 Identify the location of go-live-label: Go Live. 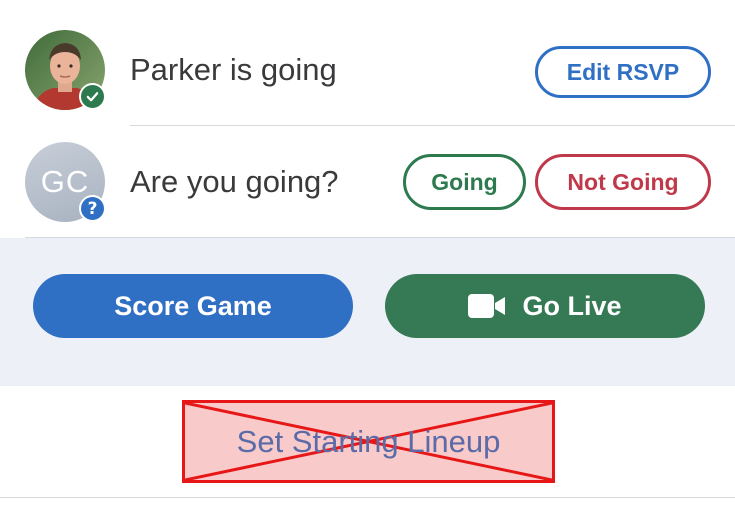
(572, 305).